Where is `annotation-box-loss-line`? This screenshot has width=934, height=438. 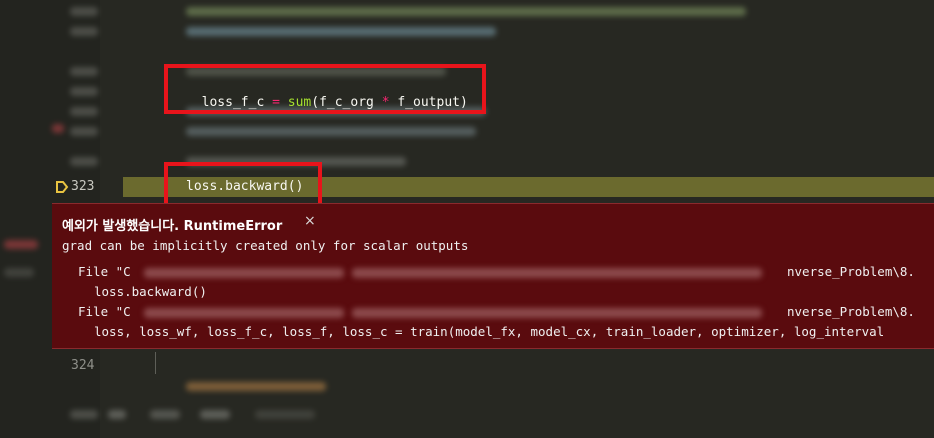
annotation-box-loss-line is located at coordinates (325, 89).